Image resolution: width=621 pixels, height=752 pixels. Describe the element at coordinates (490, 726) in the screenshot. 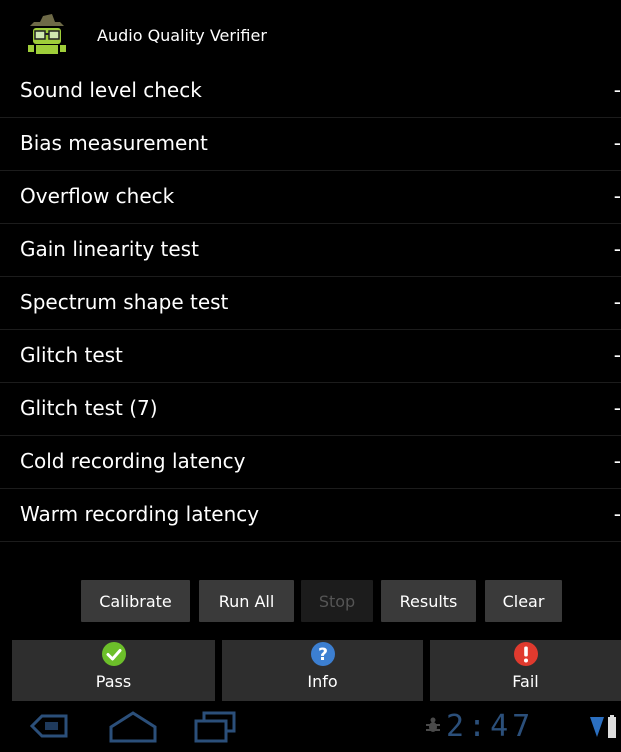

I see `clock: 2:47` at that location.